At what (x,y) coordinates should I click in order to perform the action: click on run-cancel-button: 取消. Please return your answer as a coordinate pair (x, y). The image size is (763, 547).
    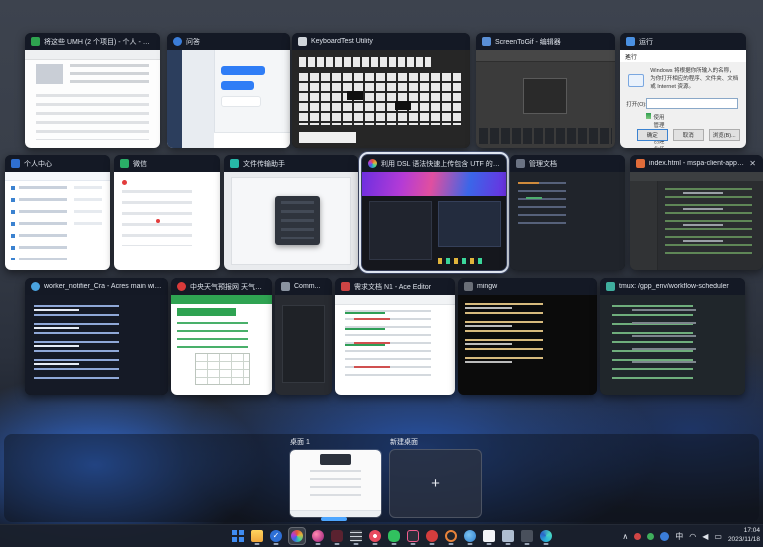
    Looking at the image, I should click on (688, 135).